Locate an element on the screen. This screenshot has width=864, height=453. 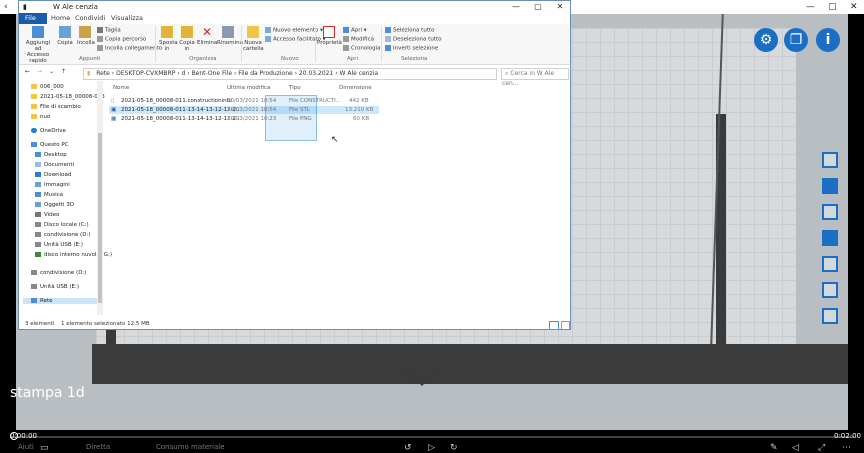
nav-item-drive-c: Disco locale (C:) is located at coordinates (62, 225).